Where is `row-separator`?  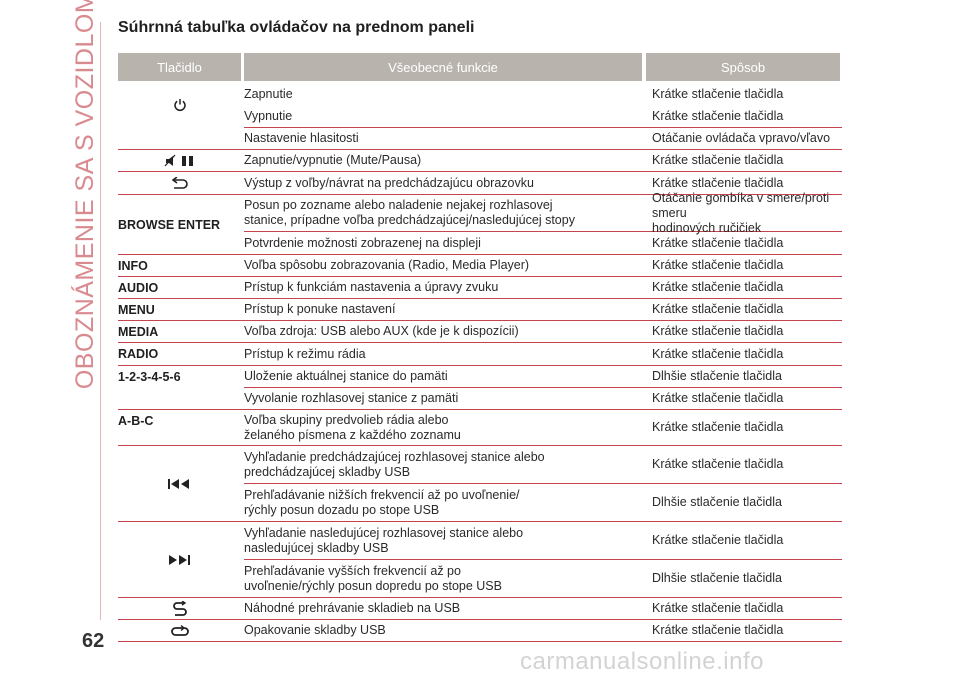
row-separator is located at coordinates (480, 641).